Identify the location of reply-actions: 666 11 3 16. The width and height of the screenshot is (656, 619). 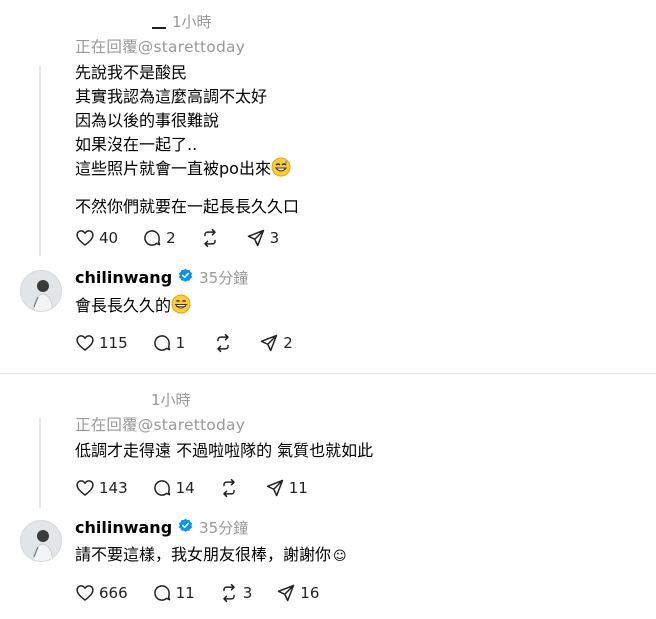
(197, 593).